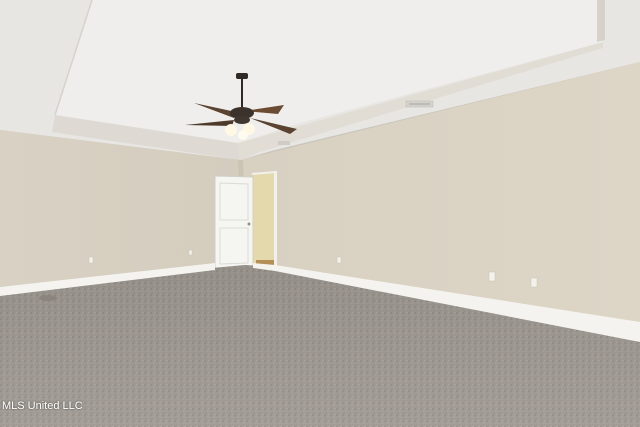  What do you see at coordinates (601, 21) in the screenshot?
I see `tray-ceiling-ledge-top` at bounding box center [601, 21].